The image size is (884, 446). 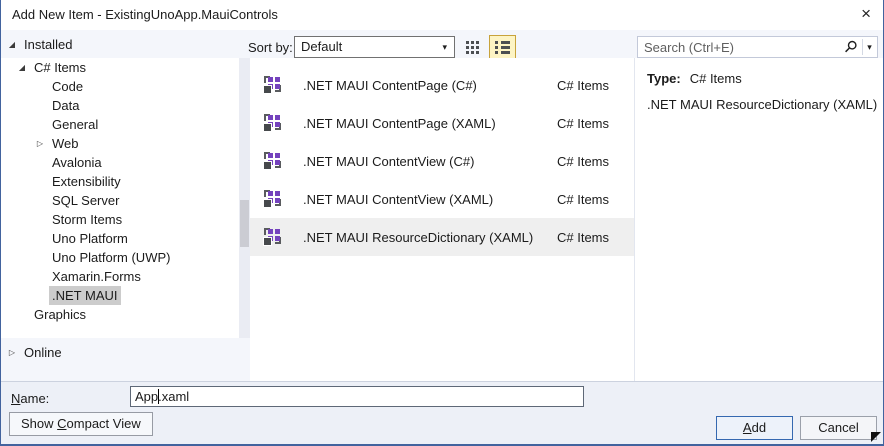 What do you see at coordinates (81, 424) in the screenshot?
I see `show-compact-view-button: Show Compact View` at bounding box center [81, 424].